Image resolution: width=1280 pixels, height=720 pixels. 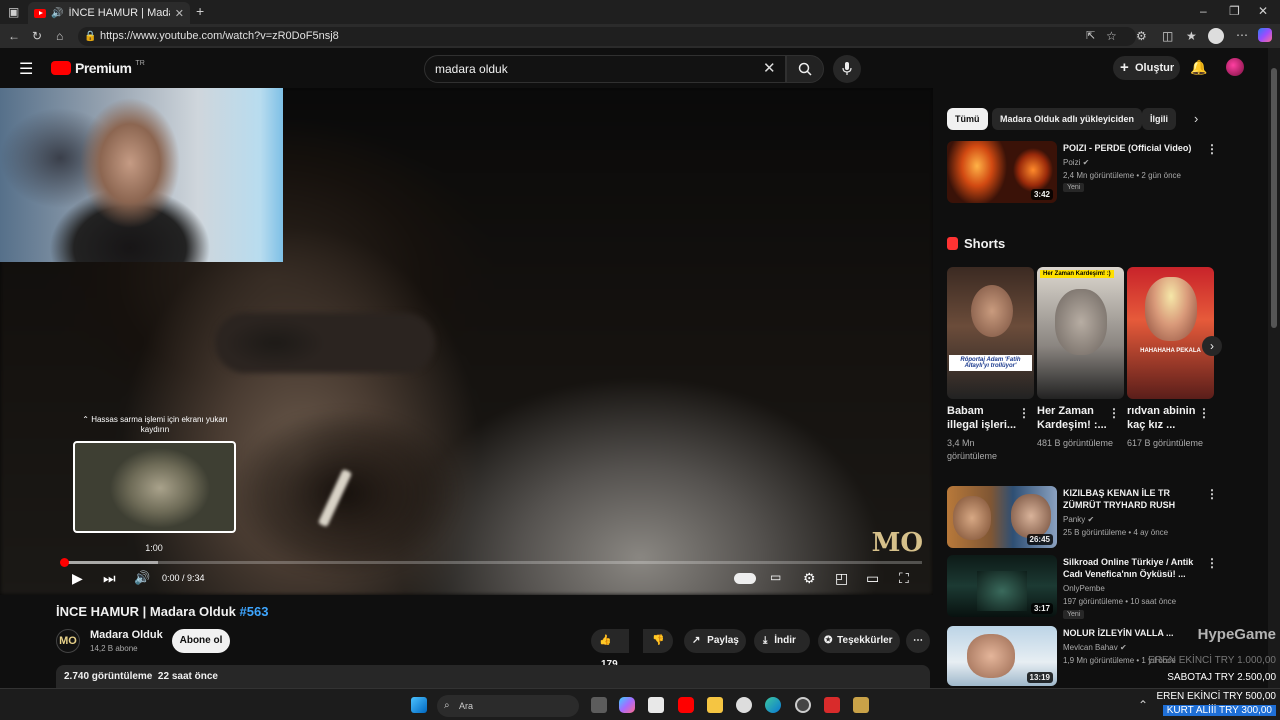 What do you see at coordinates (14, 36) in the screenshot?
I see `back-icon: ←` at bounding box center [14, 36].